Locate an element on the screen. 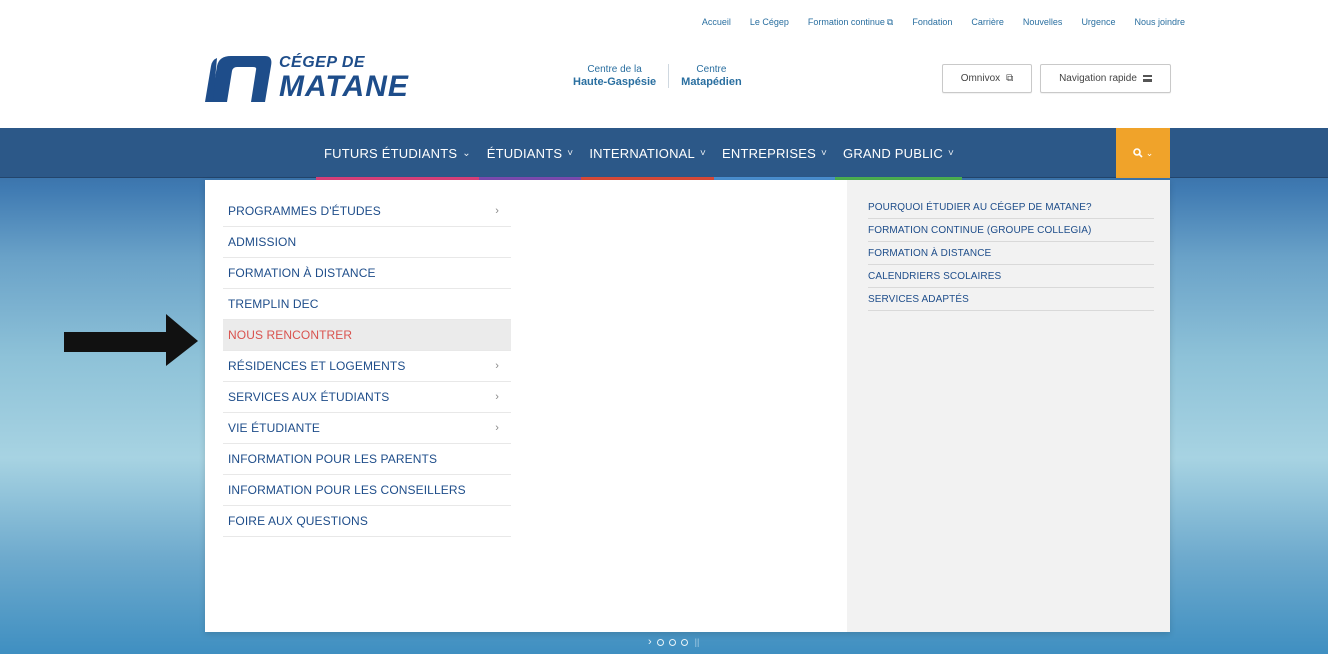 This screenshot has width=1328, height=654. carousel-controls: › || is located at coordinates (673, 642).